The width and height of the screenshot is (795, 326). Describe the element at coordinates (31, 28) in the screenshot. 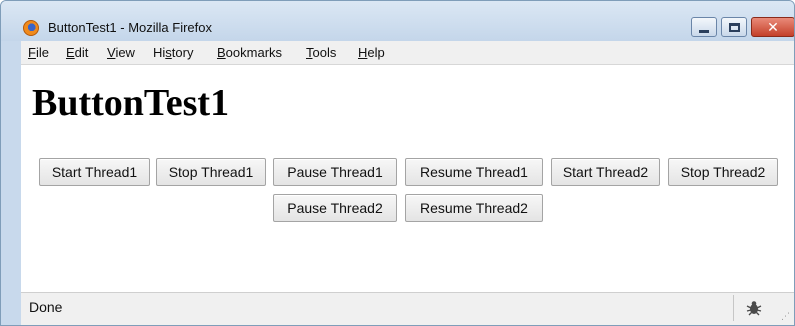

I see `firefox-icon` at that location.